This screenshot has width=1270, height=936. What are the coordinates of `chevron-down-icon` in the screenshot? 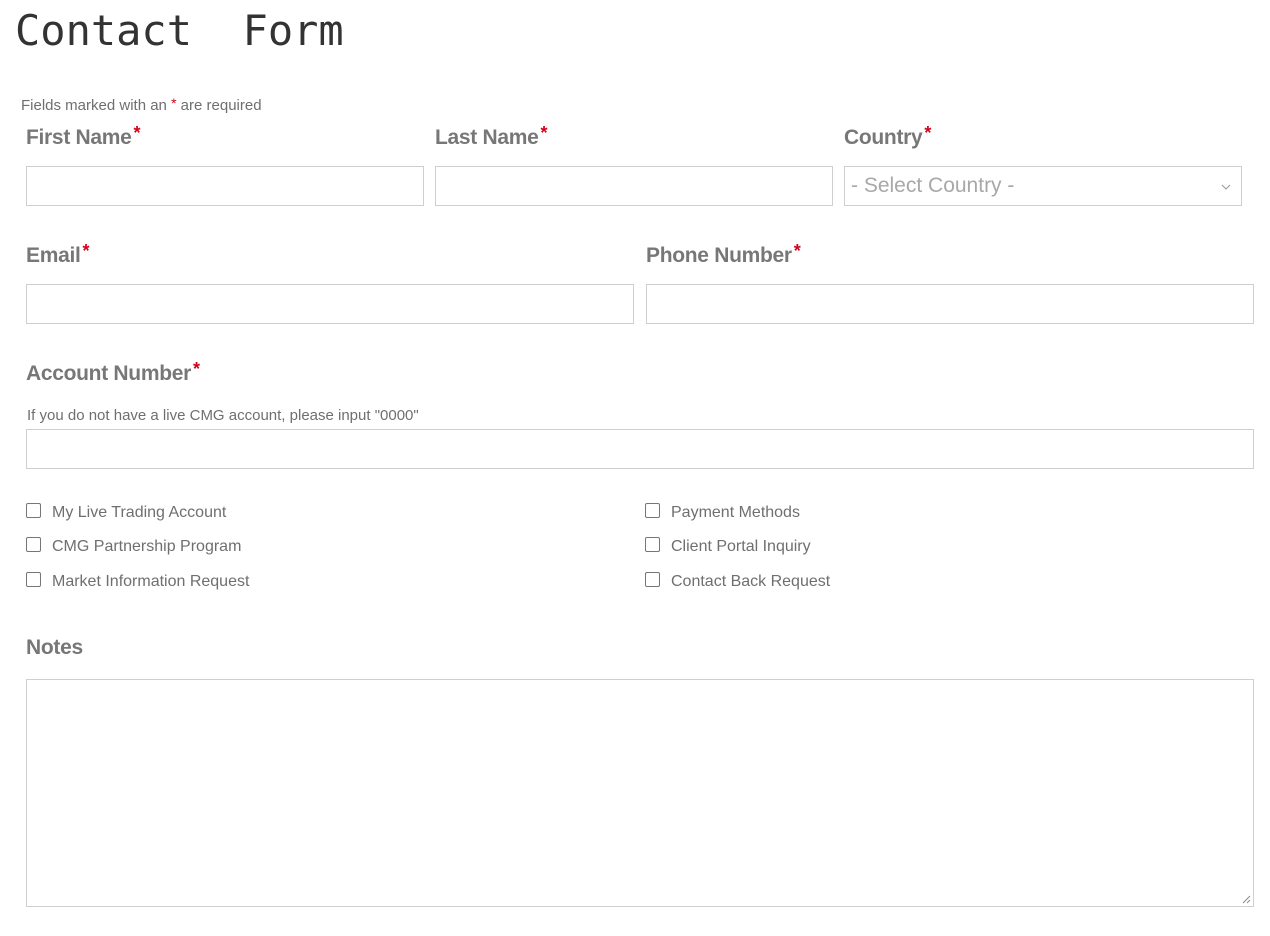 It's located at (1226, 187).